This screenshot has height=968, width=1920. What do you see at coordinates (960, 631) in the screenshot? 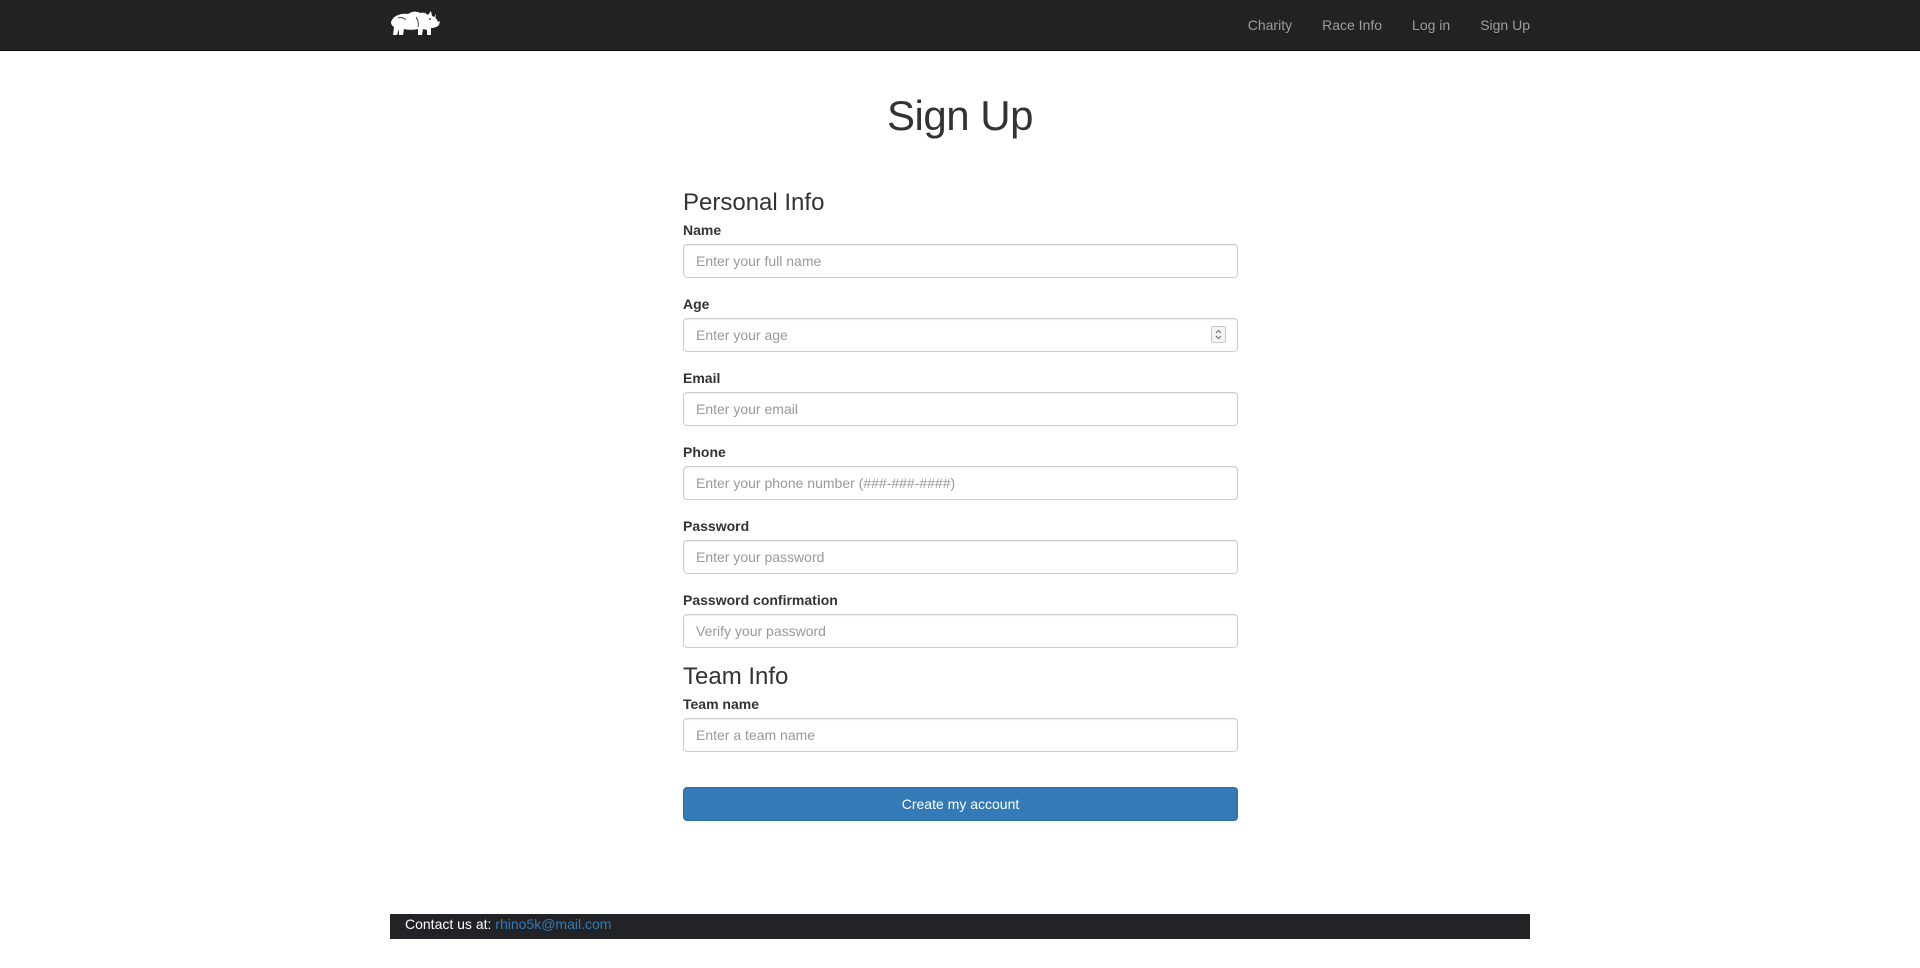
I see `password-confirmation-input` at bounding box center [960, 631].